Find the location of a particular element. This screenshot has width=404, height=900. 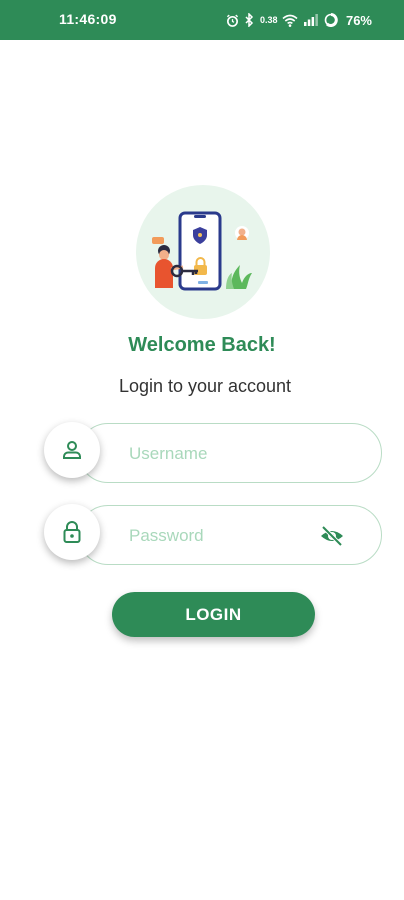

page-title: Welcome Back! is located at coordinates (202, 345).